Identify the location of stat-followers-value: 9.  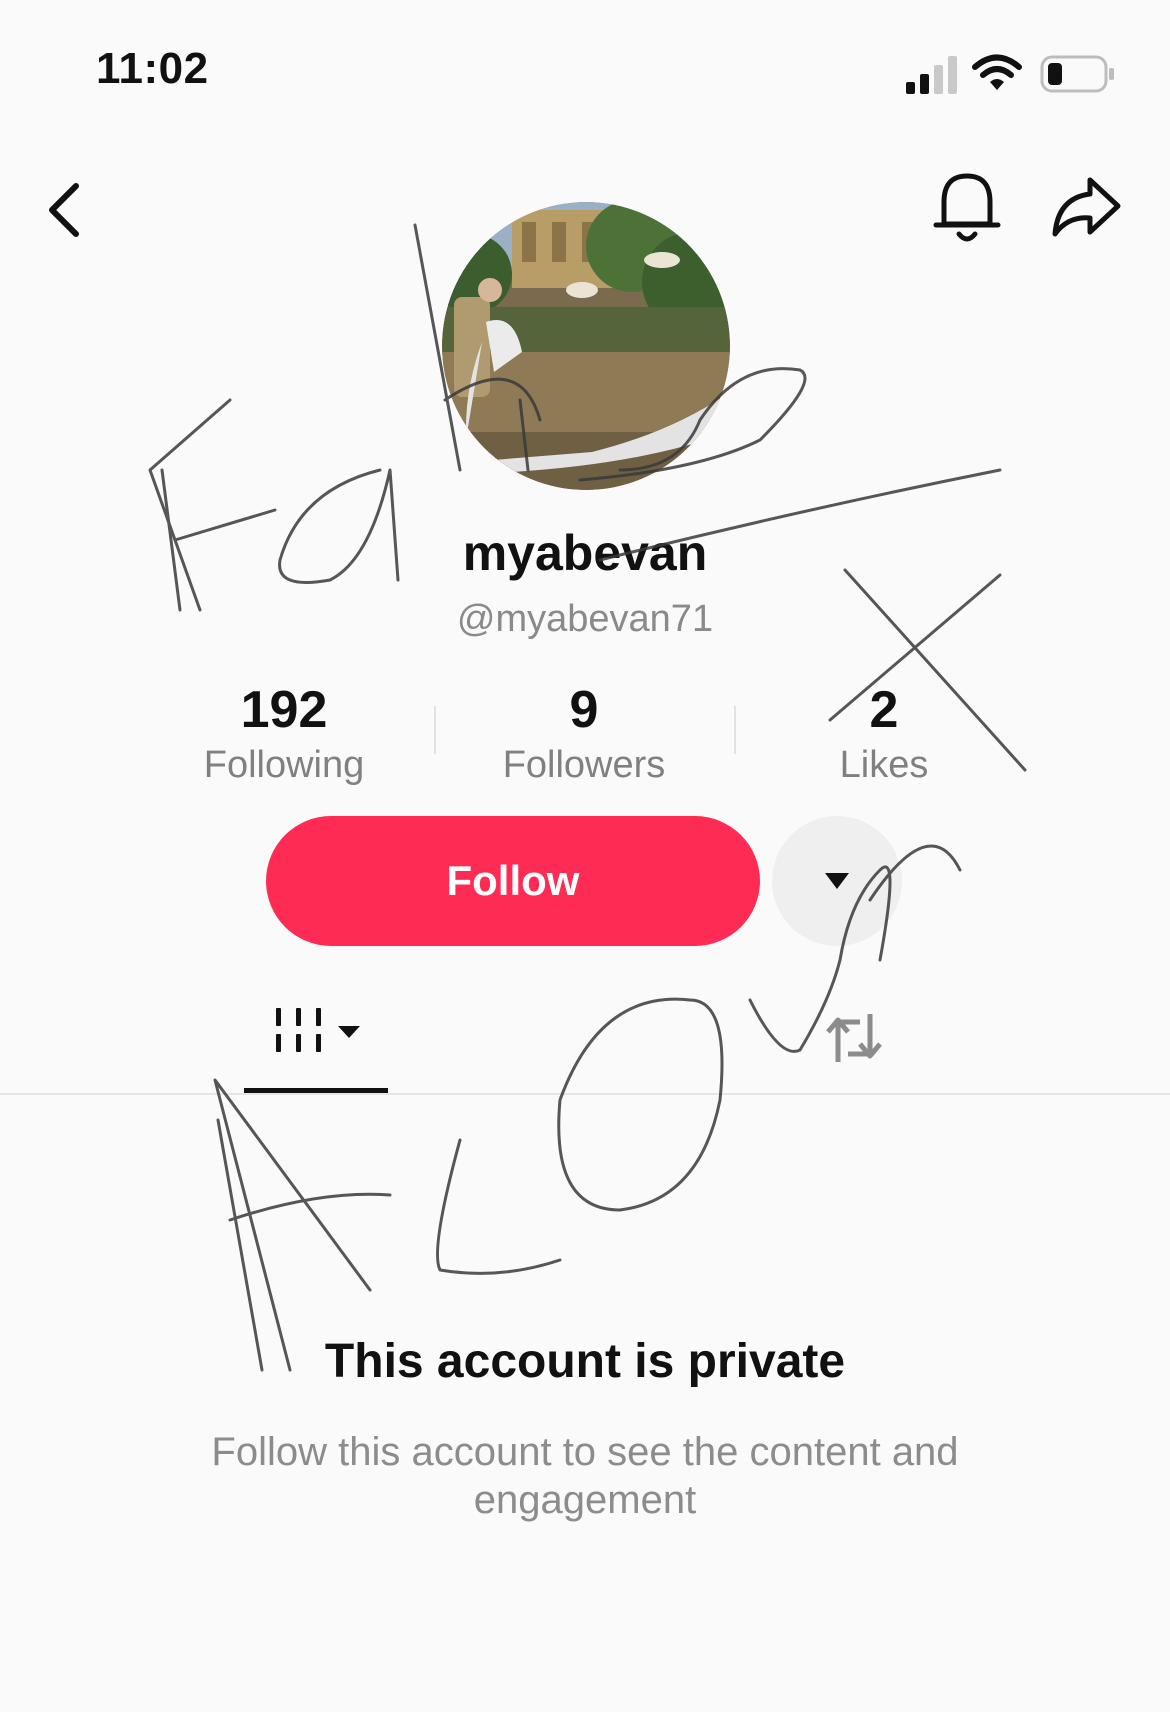
(584, 710).